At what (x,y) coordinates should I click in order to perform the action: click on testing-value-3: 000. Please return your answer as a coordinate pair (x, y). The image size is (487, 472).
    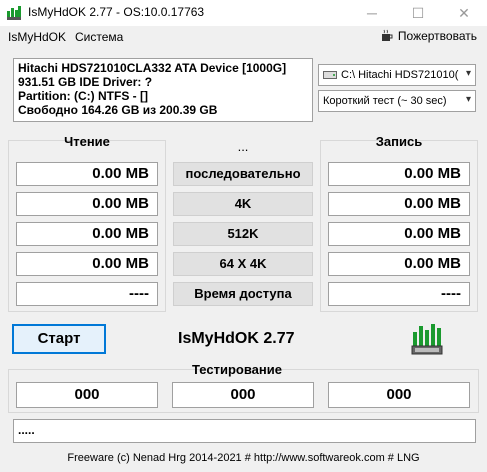
    Looking at the image, I should click on (399, 395).